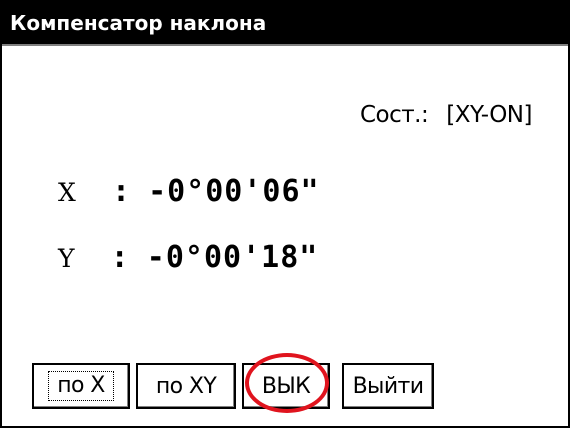 Image resolution: width=570 pixels, height=428 pixels. I want to click on compensator-off-label: ВЫК, so click(286, 386).